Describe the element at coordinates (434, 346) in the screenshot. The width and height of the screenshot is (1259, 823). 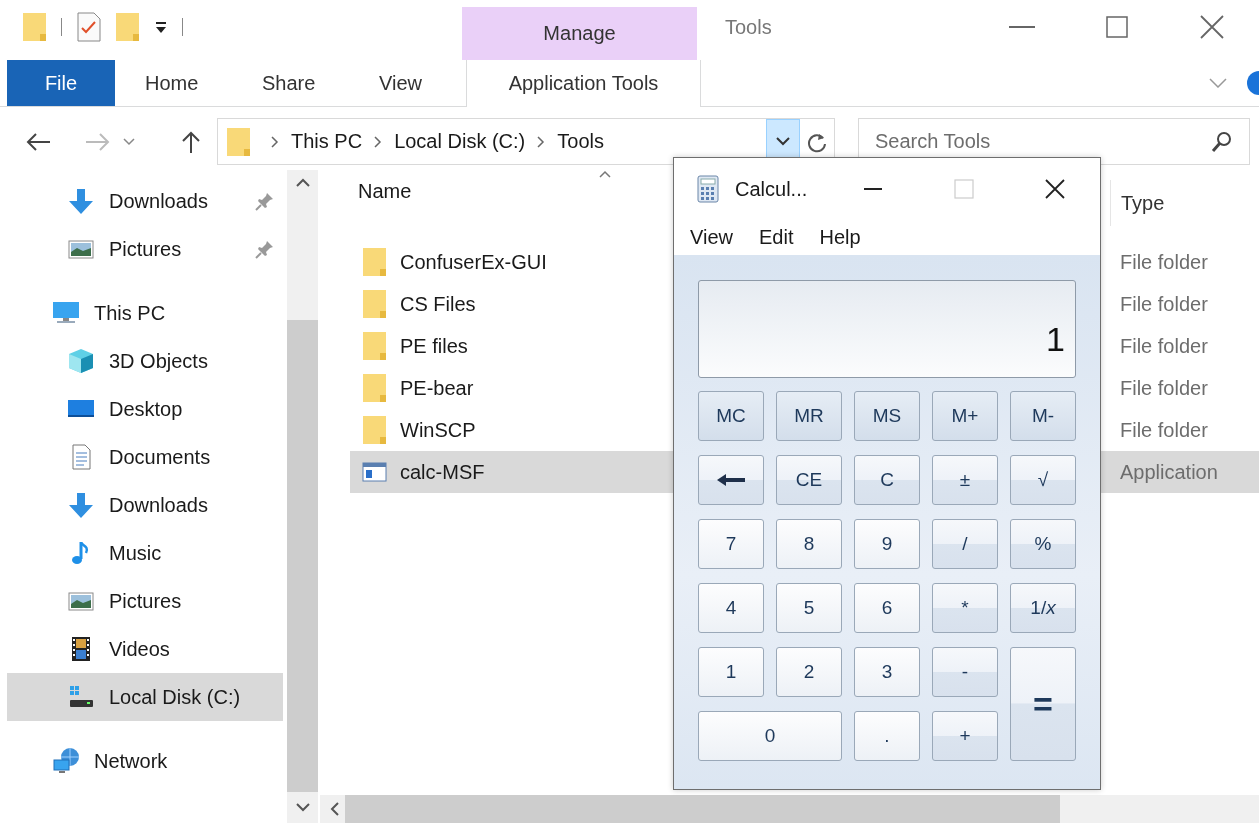
I see `file-name: PE files` at that location.